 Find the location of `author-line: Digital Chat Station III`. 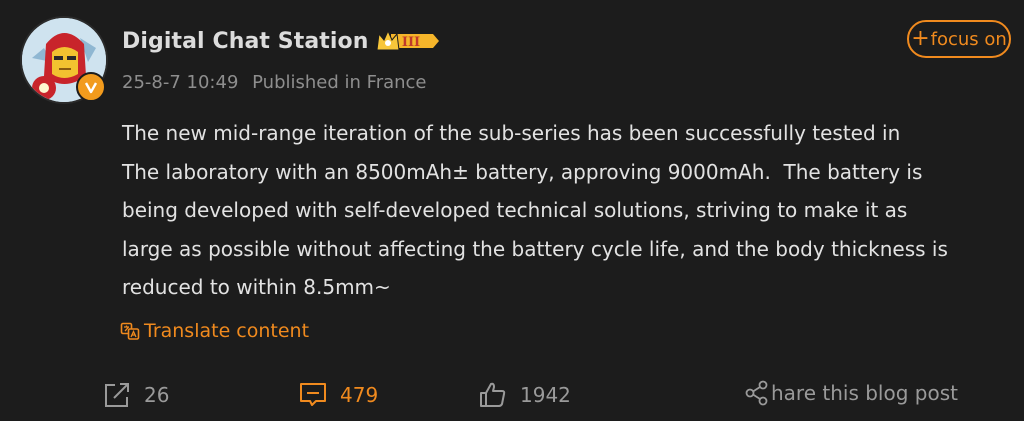

author-line: Digital Chat Station III is located at coordinates (281, 41).